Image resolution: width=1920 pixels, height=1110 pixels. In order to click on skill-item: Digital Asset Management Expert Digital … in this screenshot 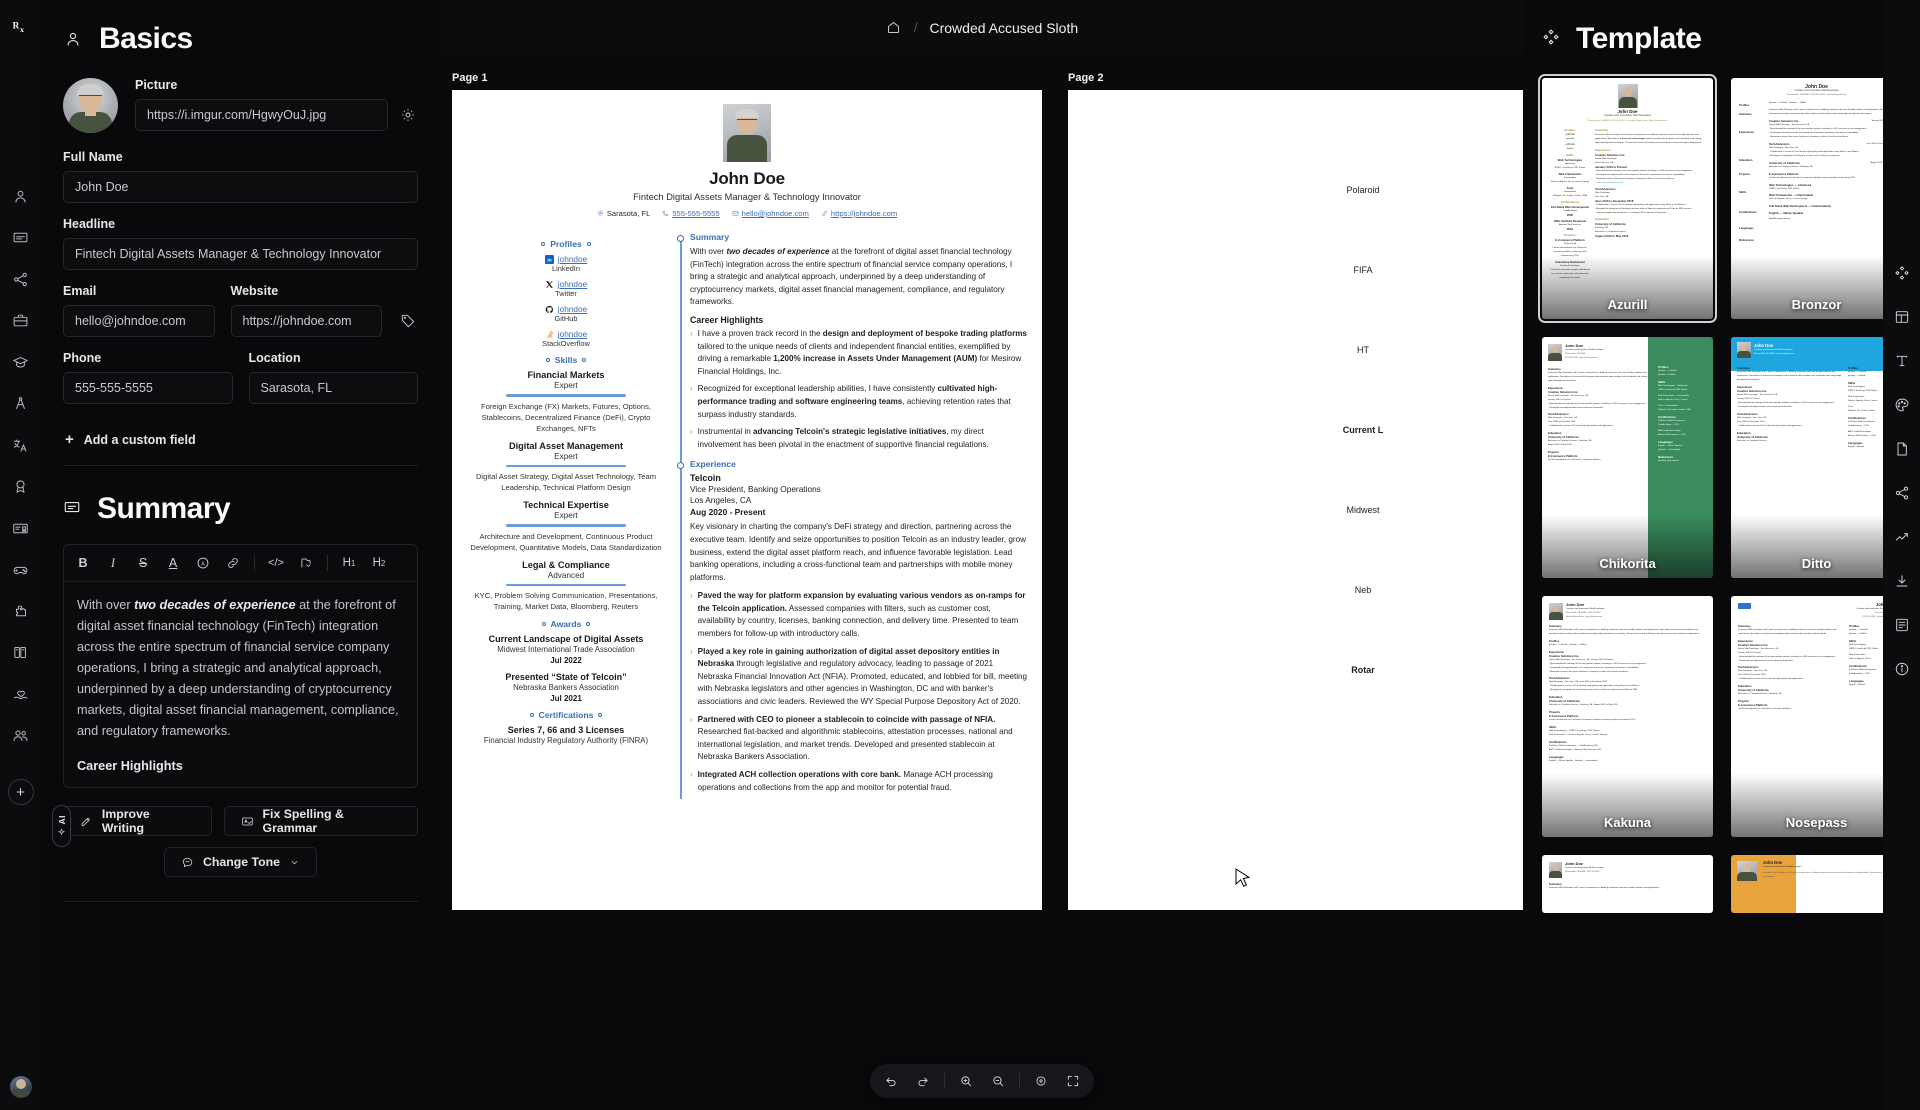, I will do `click(566, 467)`.